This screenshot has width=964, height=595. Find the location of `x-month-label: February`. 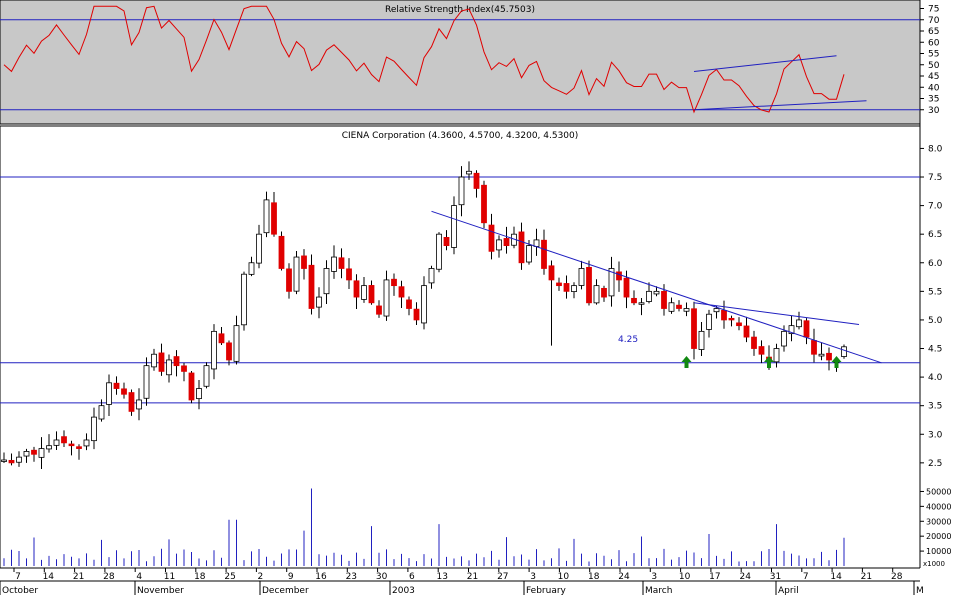

x-month-label: February is located at coordinates (546, 590).